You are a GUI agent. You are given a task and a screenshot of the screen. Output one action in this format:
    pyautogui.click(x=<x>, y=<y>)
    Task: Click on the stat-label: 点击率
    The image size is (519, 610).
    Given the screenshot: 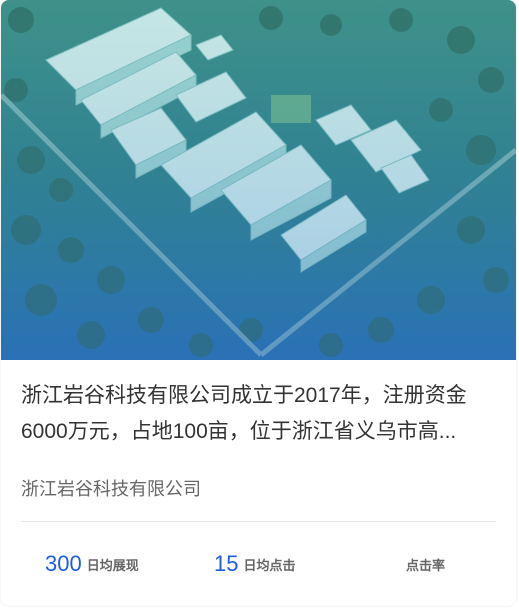 What is the action you would take?
    pyautogui.click(x=426, y=565)
    